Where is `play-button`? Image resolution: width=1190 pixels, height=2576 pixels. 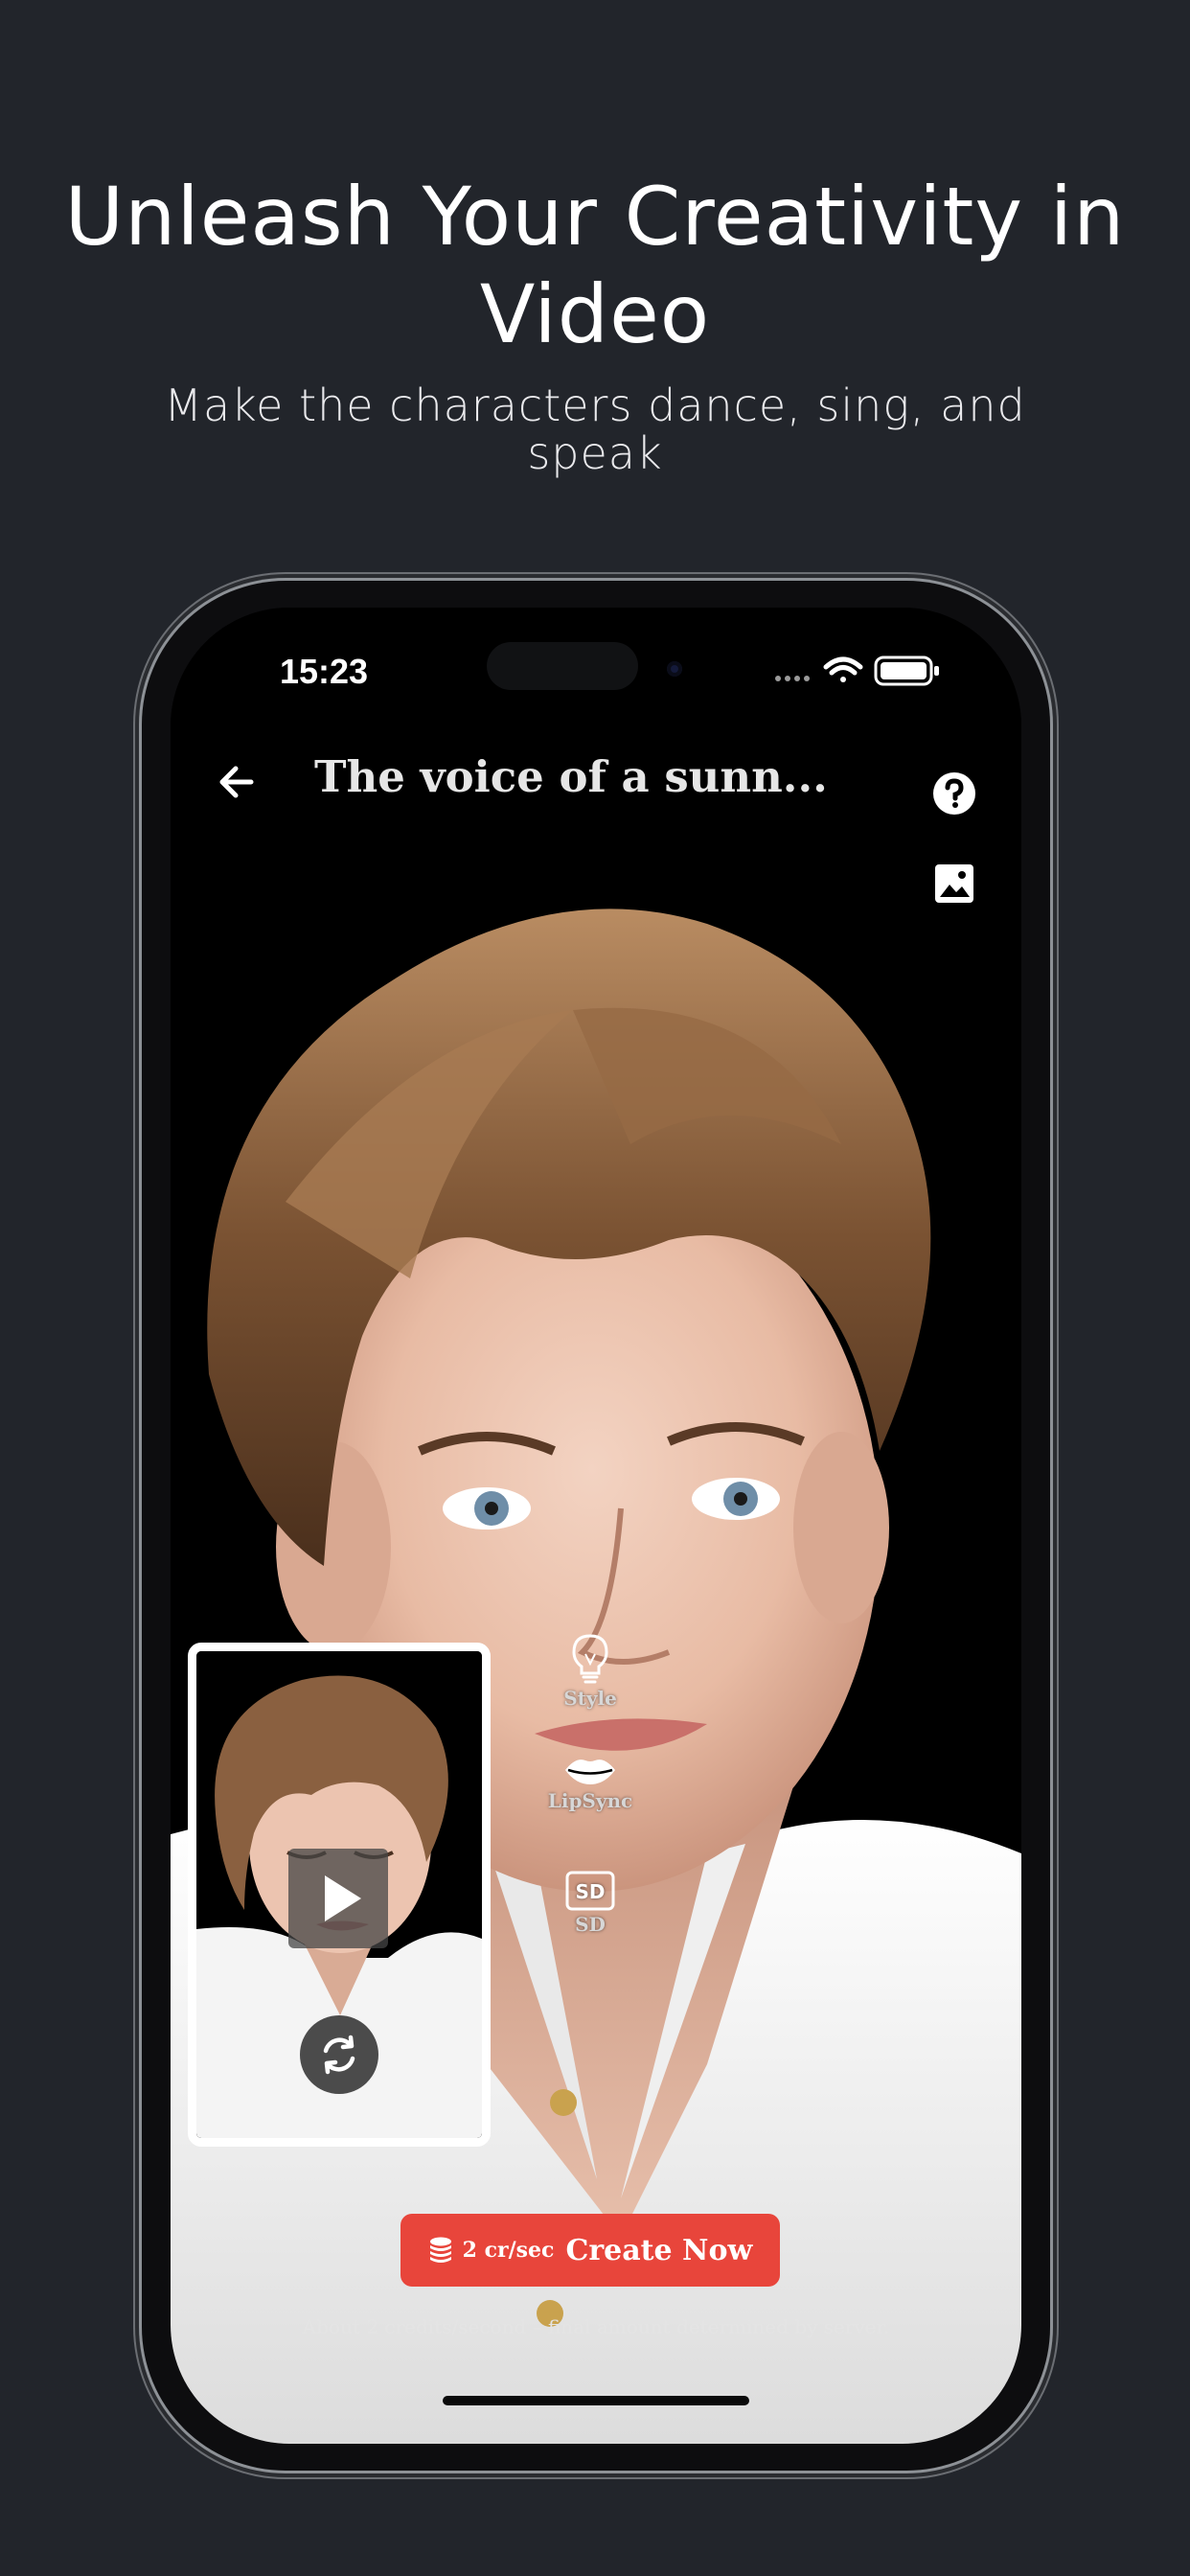
play-button is located at coordinates (338, 1898).